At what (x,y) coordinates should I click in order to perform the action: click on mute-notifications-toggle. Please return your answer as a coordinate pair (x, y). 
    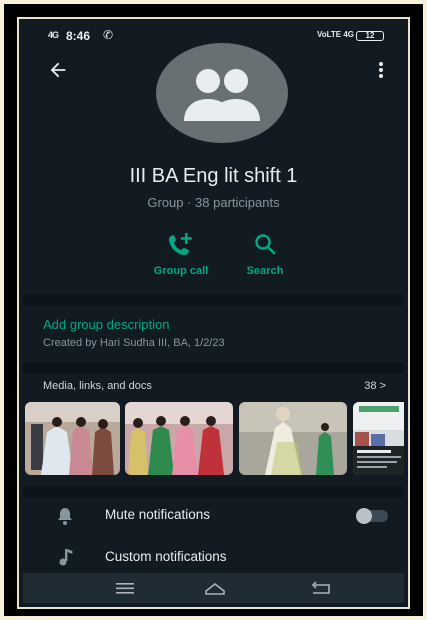
    Looking at the image, I should click on (372, 516).